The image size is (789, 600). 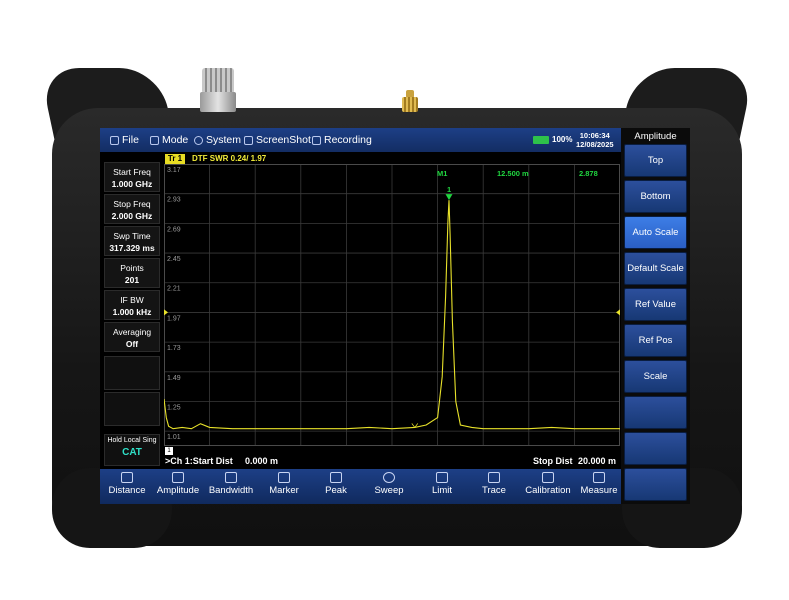 What do you see at coordinates (217, 140) in the screenshot?
I see `menu-system: System` at bounding box center [217, 140].